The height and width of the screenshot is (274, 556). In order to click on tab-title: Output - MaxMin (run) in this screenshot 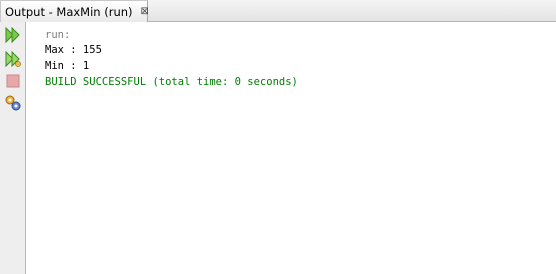, I will do `click(69, 11)`.